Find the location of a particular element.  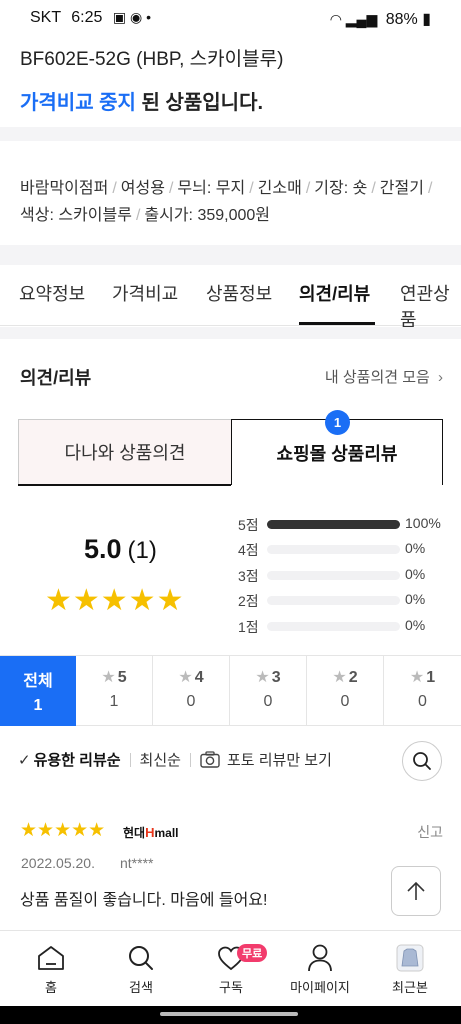

nav-subscribe: 무료 구독 is located at coordinates (231, 969).